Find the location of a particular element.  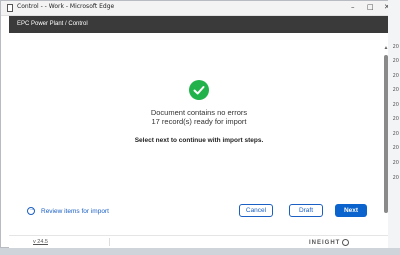

app-header: EPC Power Plant / Control is located at coordinates (199, 24).